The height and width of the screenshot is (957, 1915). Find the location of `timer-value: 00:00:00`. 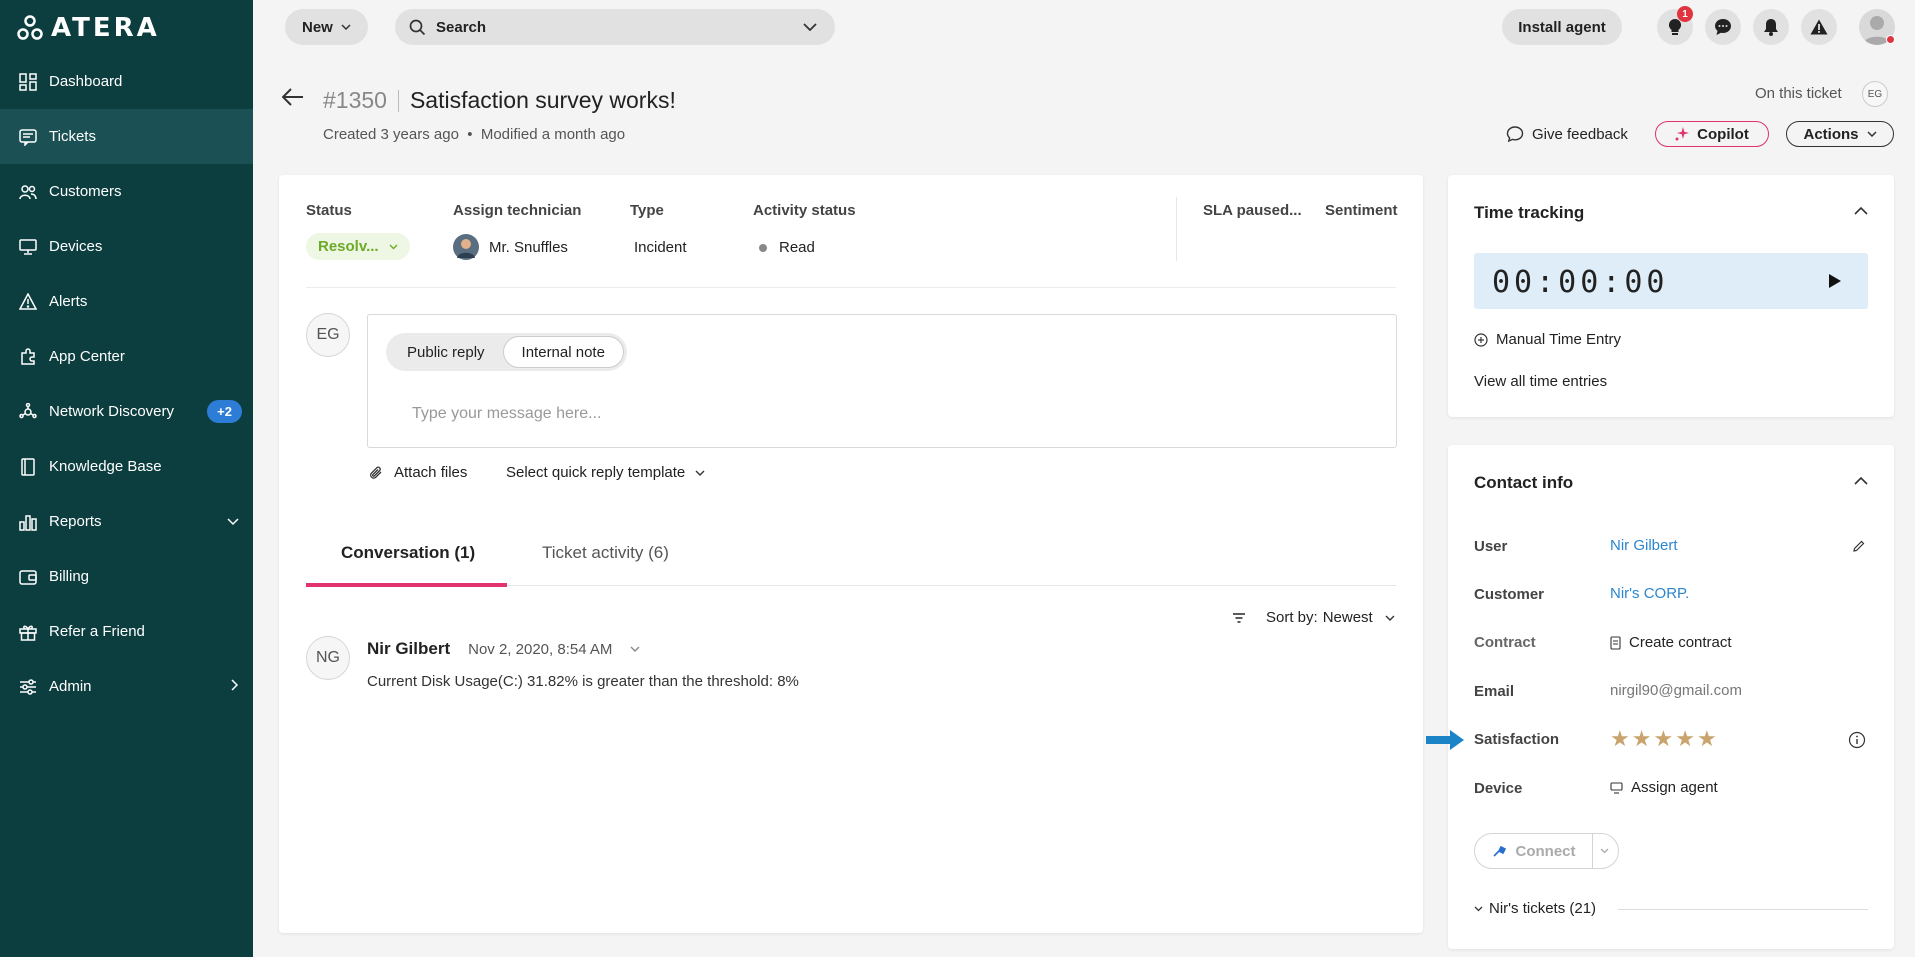

timer-value: 00:00:00 is located at coordinates (1580, 282).